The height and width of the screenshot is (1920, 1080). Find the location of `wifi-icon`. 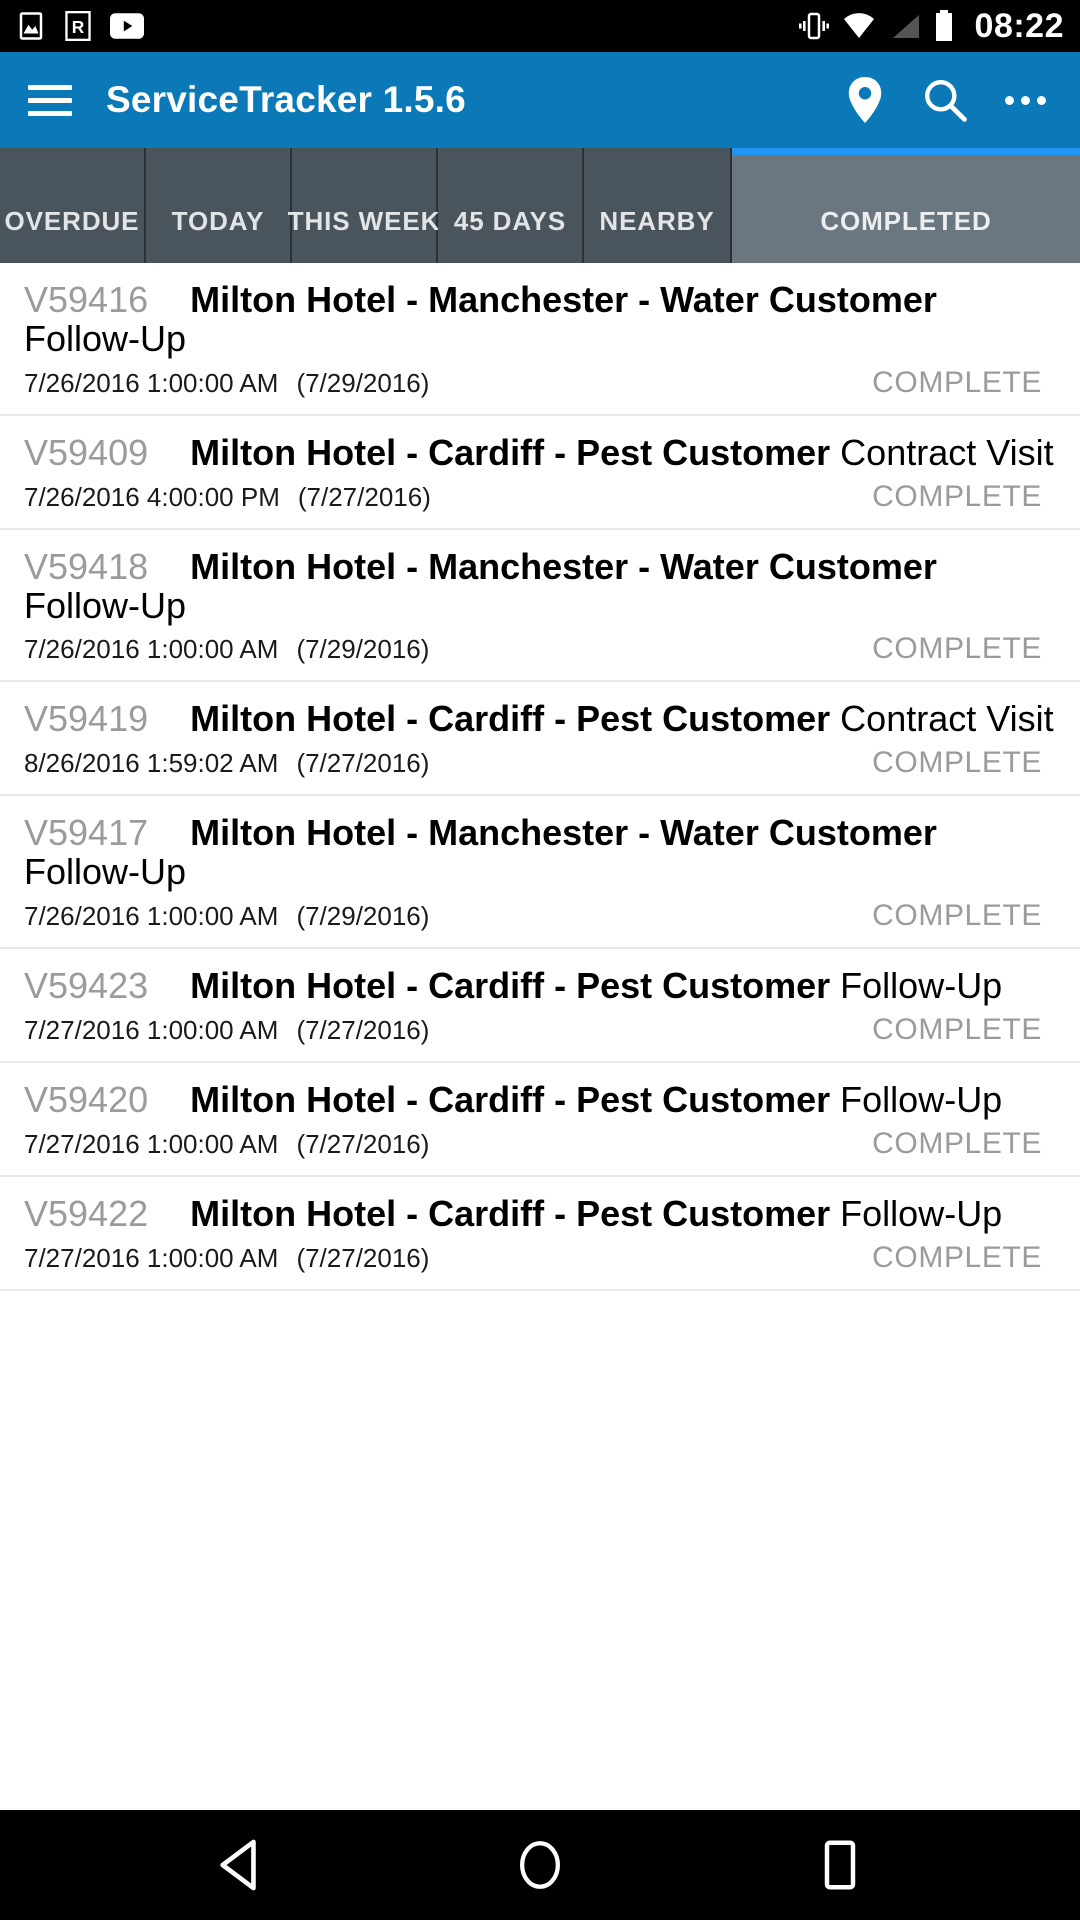

wifi-icon is located at coordinates (859, 26).